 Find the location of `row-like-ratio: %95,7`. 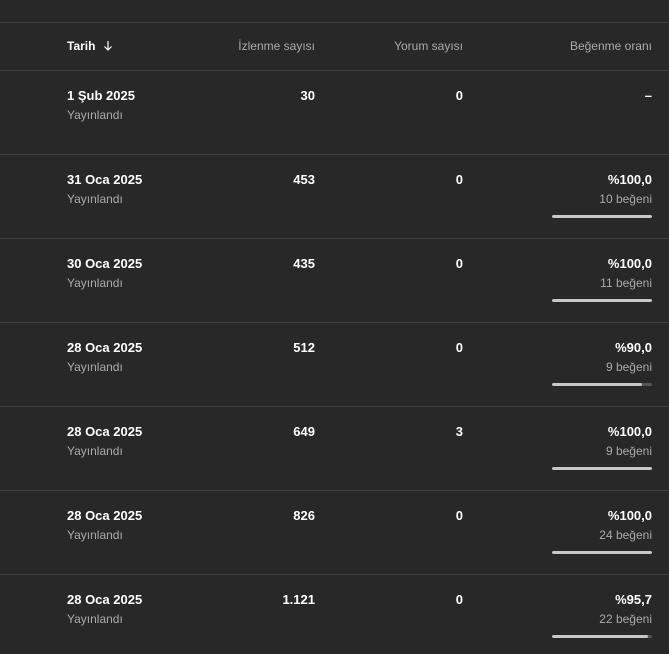

row-like-ratio: %95,7 is located at coordinates (633, 599).